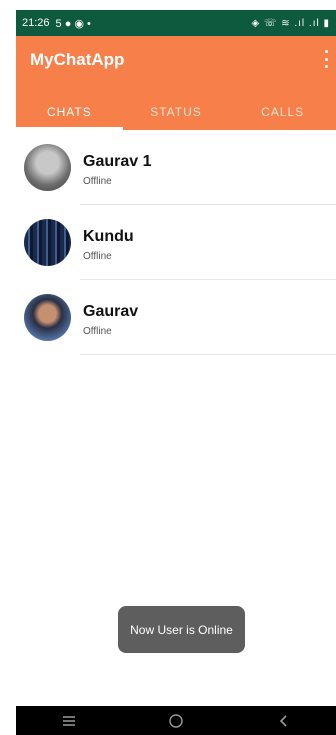 The height and width of the screenshot is (735, 336). I want to click on system-nav-bar, so click(176, 720).